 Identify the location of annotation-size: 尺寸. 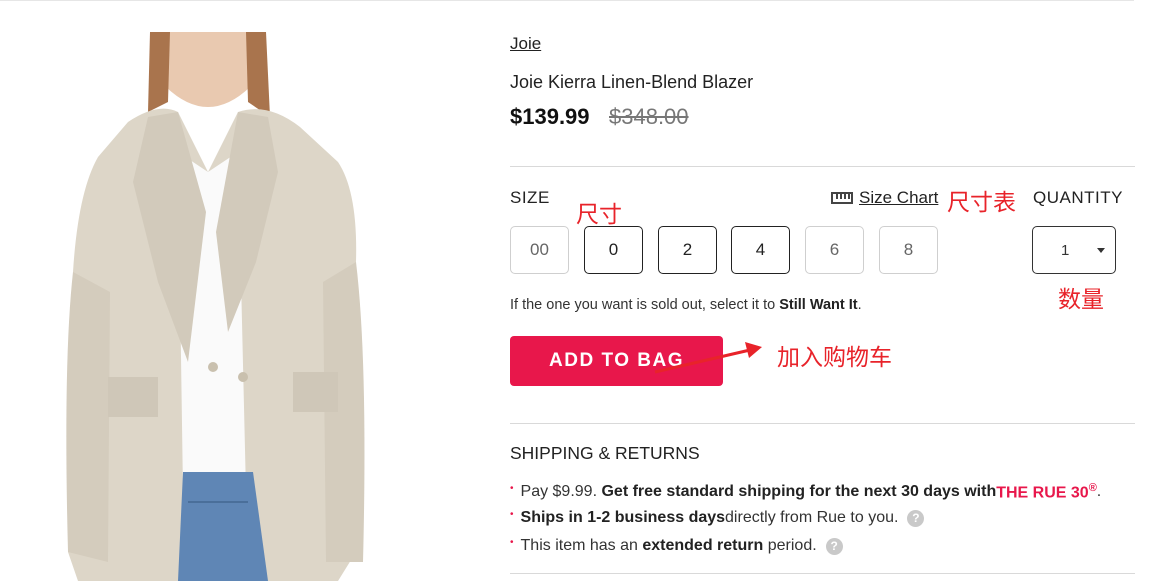
(599, 215).